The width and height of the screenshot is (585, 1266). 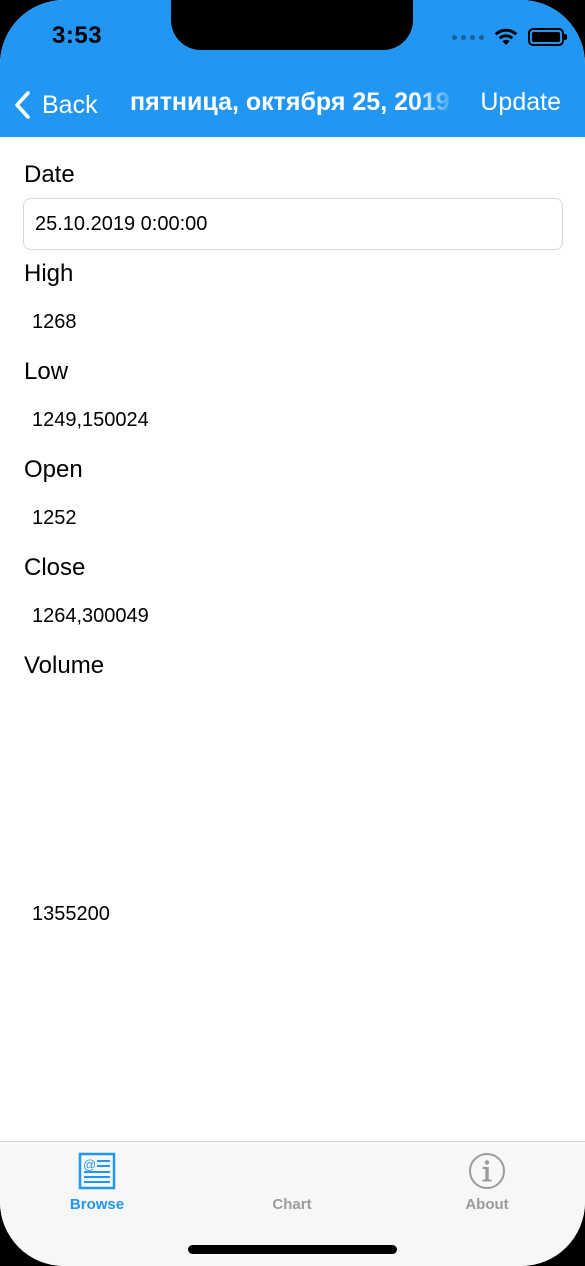 I want to click on navigation-bar: Back пятница, октября 25, 2019 Update, so click(x=292, y=105).